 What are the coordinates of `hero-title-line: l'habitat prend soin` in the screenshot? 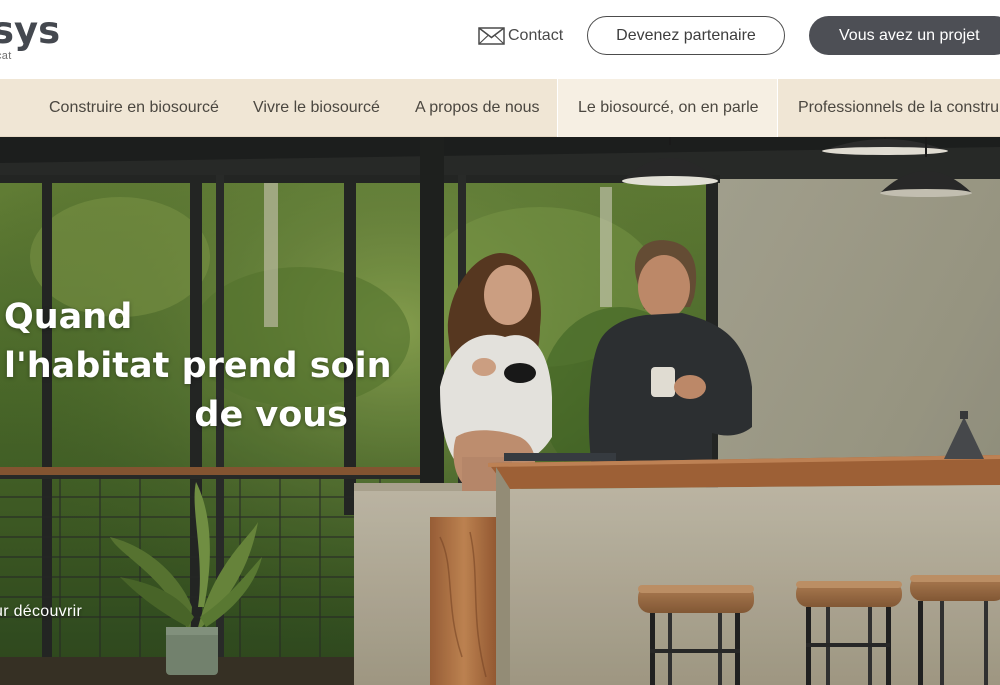 It's located at (198, 366).